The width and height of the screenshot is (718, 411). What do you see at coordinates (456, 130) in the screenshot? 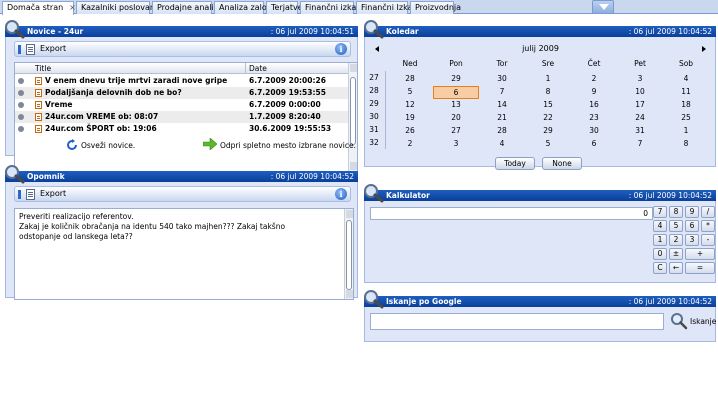
I see `calendar-day: 27` at bounding box center [456, 130].